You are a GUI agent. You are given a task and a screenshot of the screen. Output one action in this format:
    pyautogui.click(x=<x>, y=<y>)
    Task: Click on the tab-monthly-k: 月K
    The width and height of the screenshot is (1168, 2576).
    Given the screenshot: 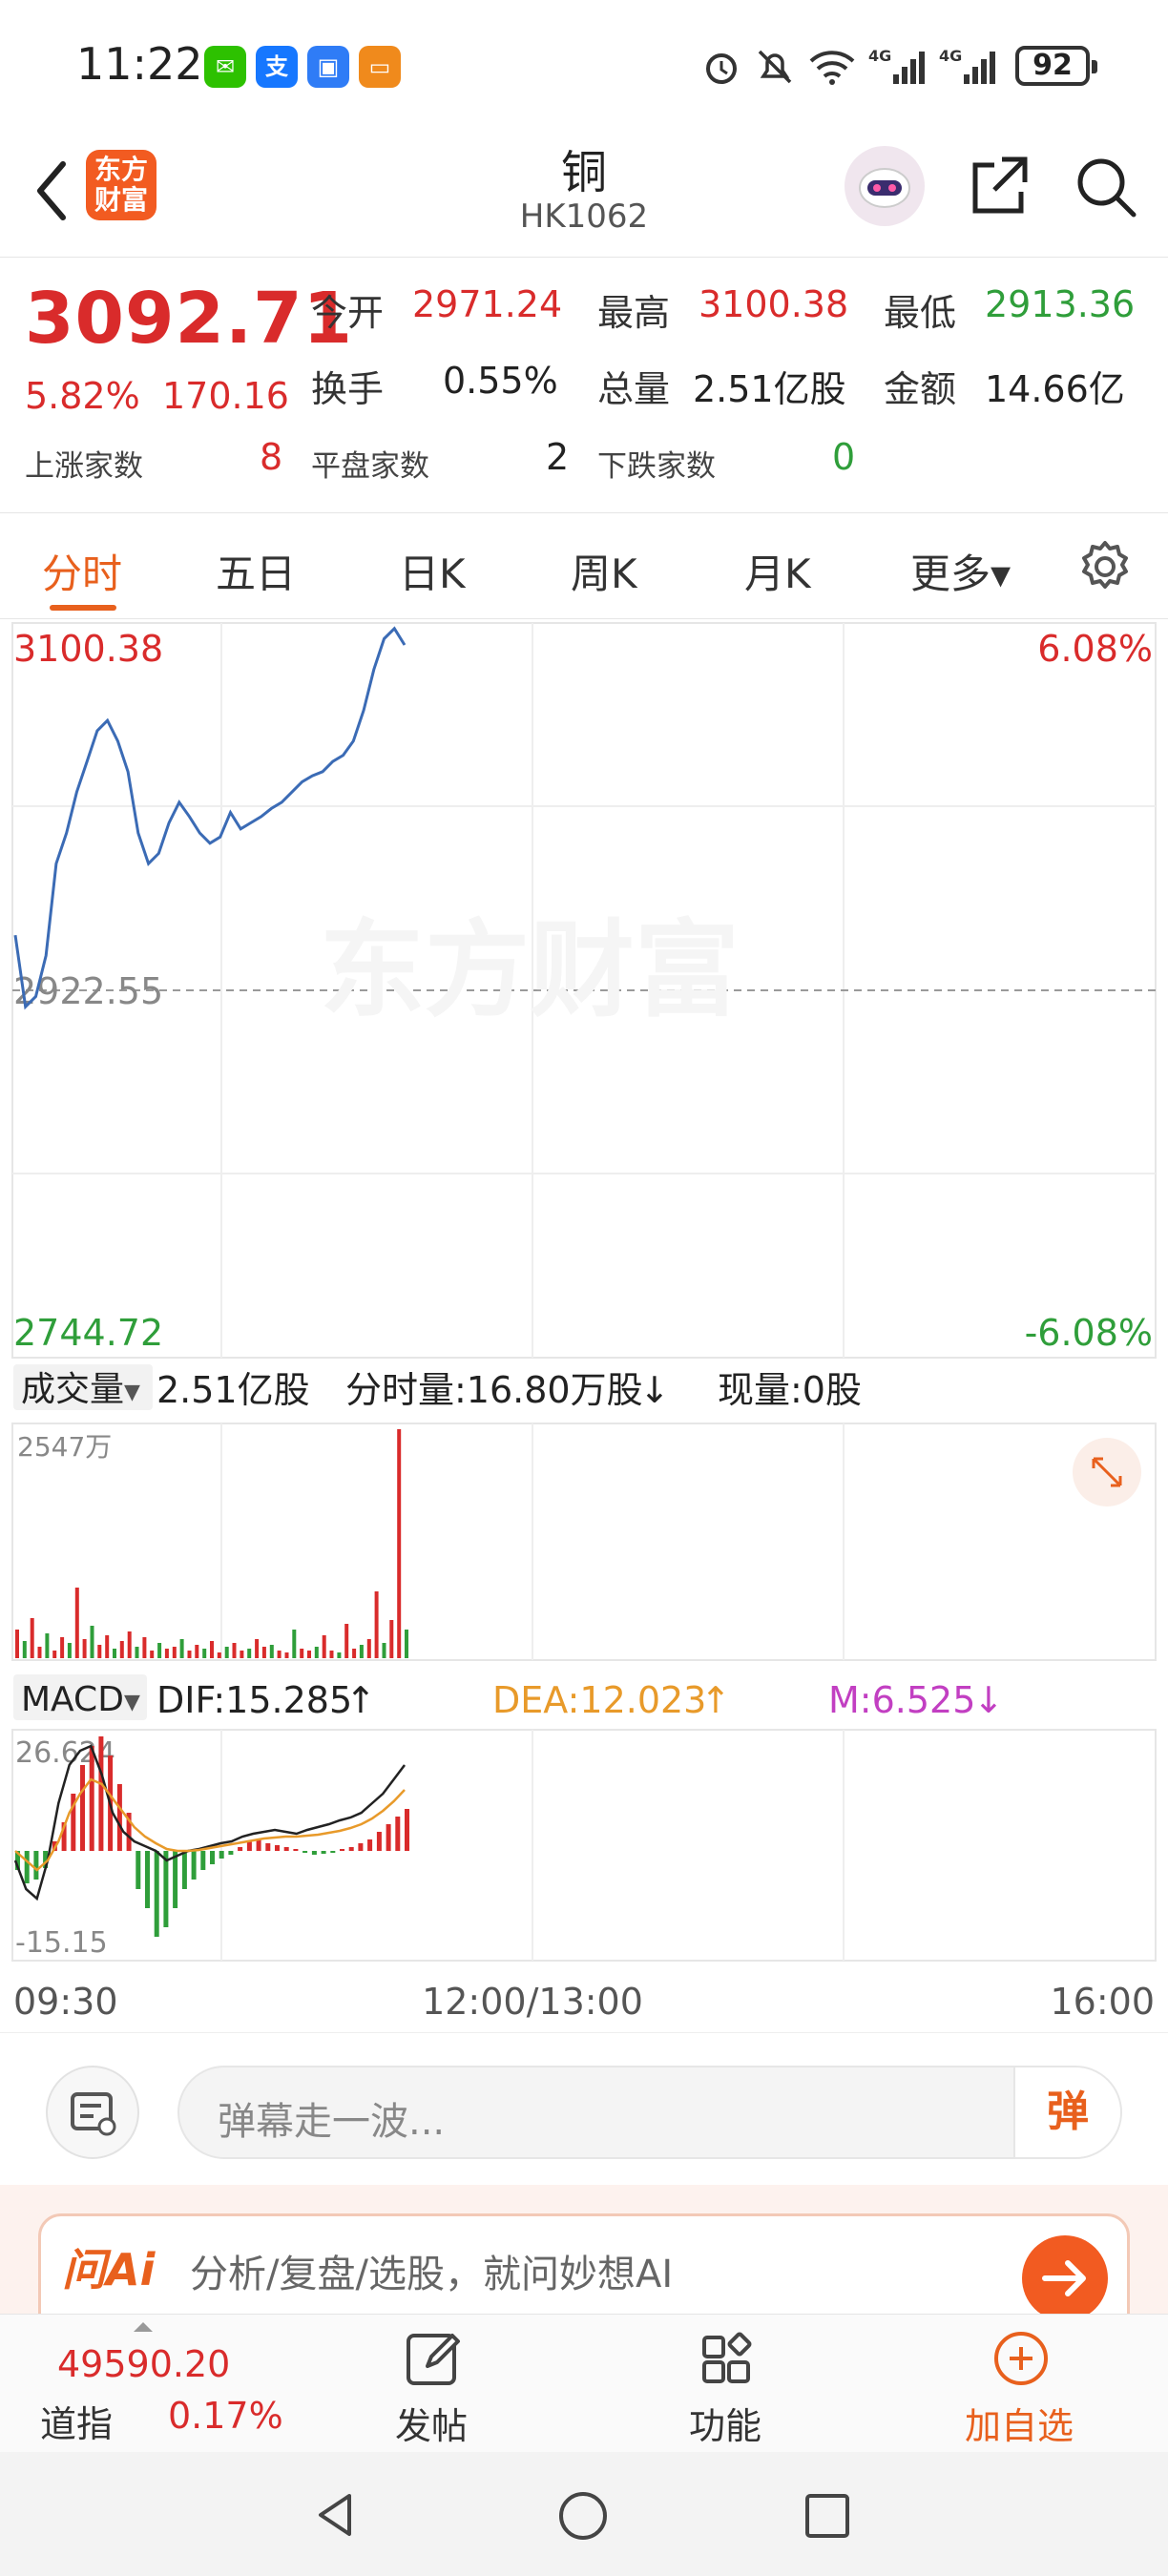 What is the action you would take?
    pyautogui.click(x=777, y=571)
    